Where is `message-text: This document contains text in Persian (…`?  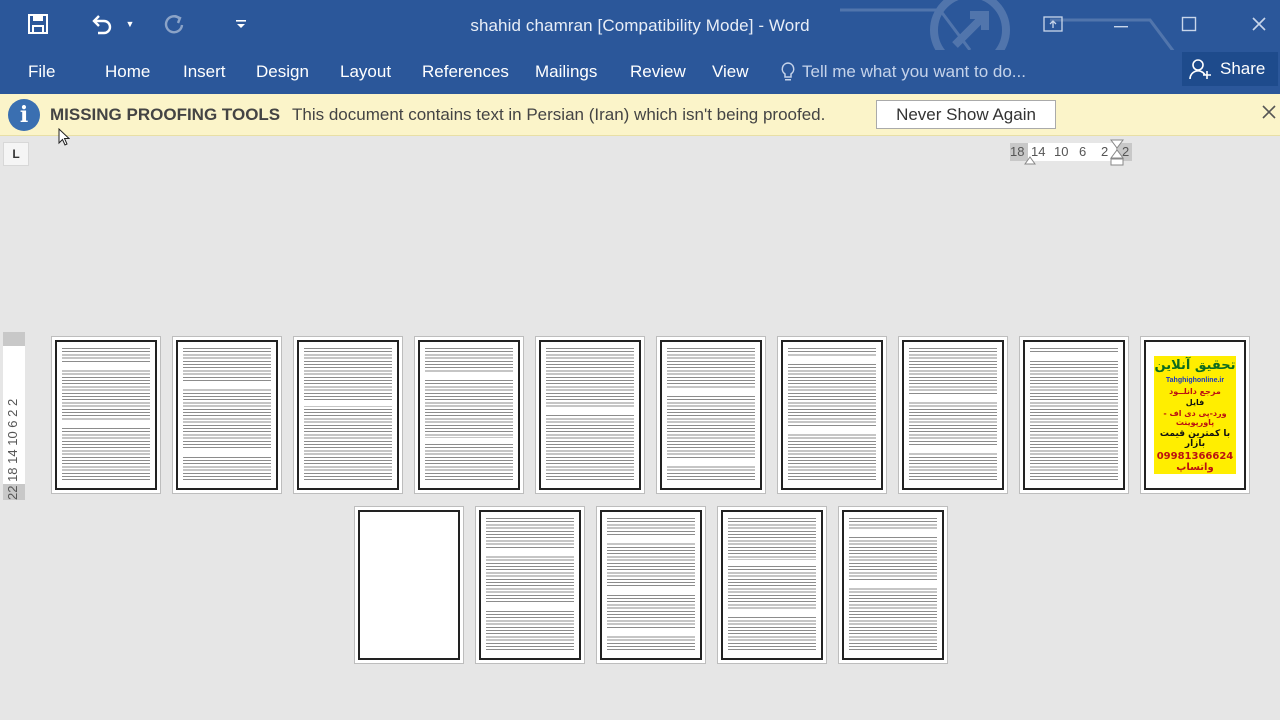 message-text: This document contains text in Persian (… is located at coordinates (559, 114).